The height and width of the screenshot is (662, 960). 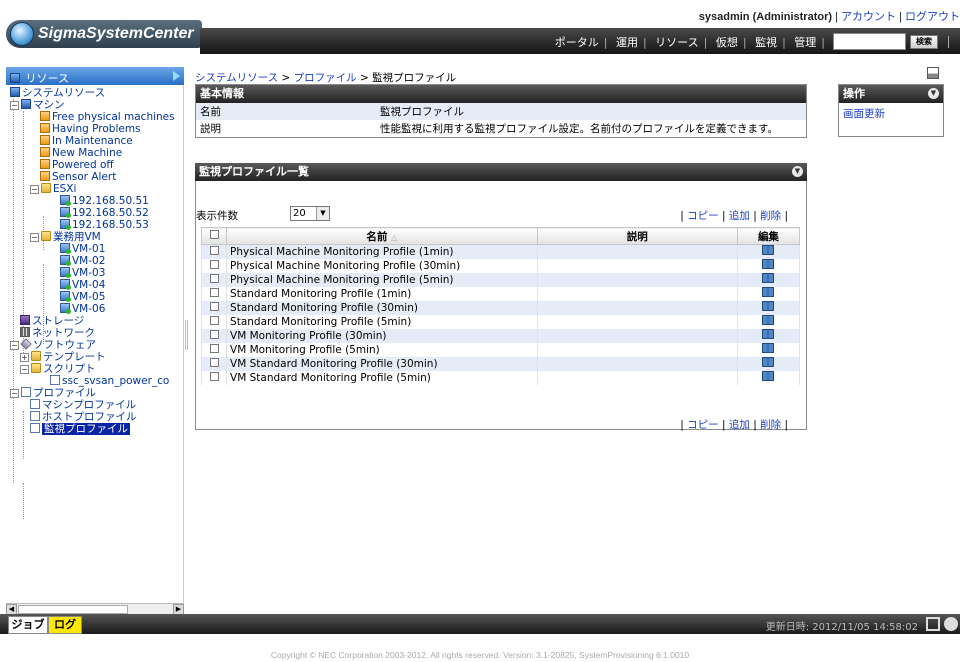 What do you see at coordinates (24, 357) in the screenshot?
I see `expand-icon: +` at bounding box center [24, 357].